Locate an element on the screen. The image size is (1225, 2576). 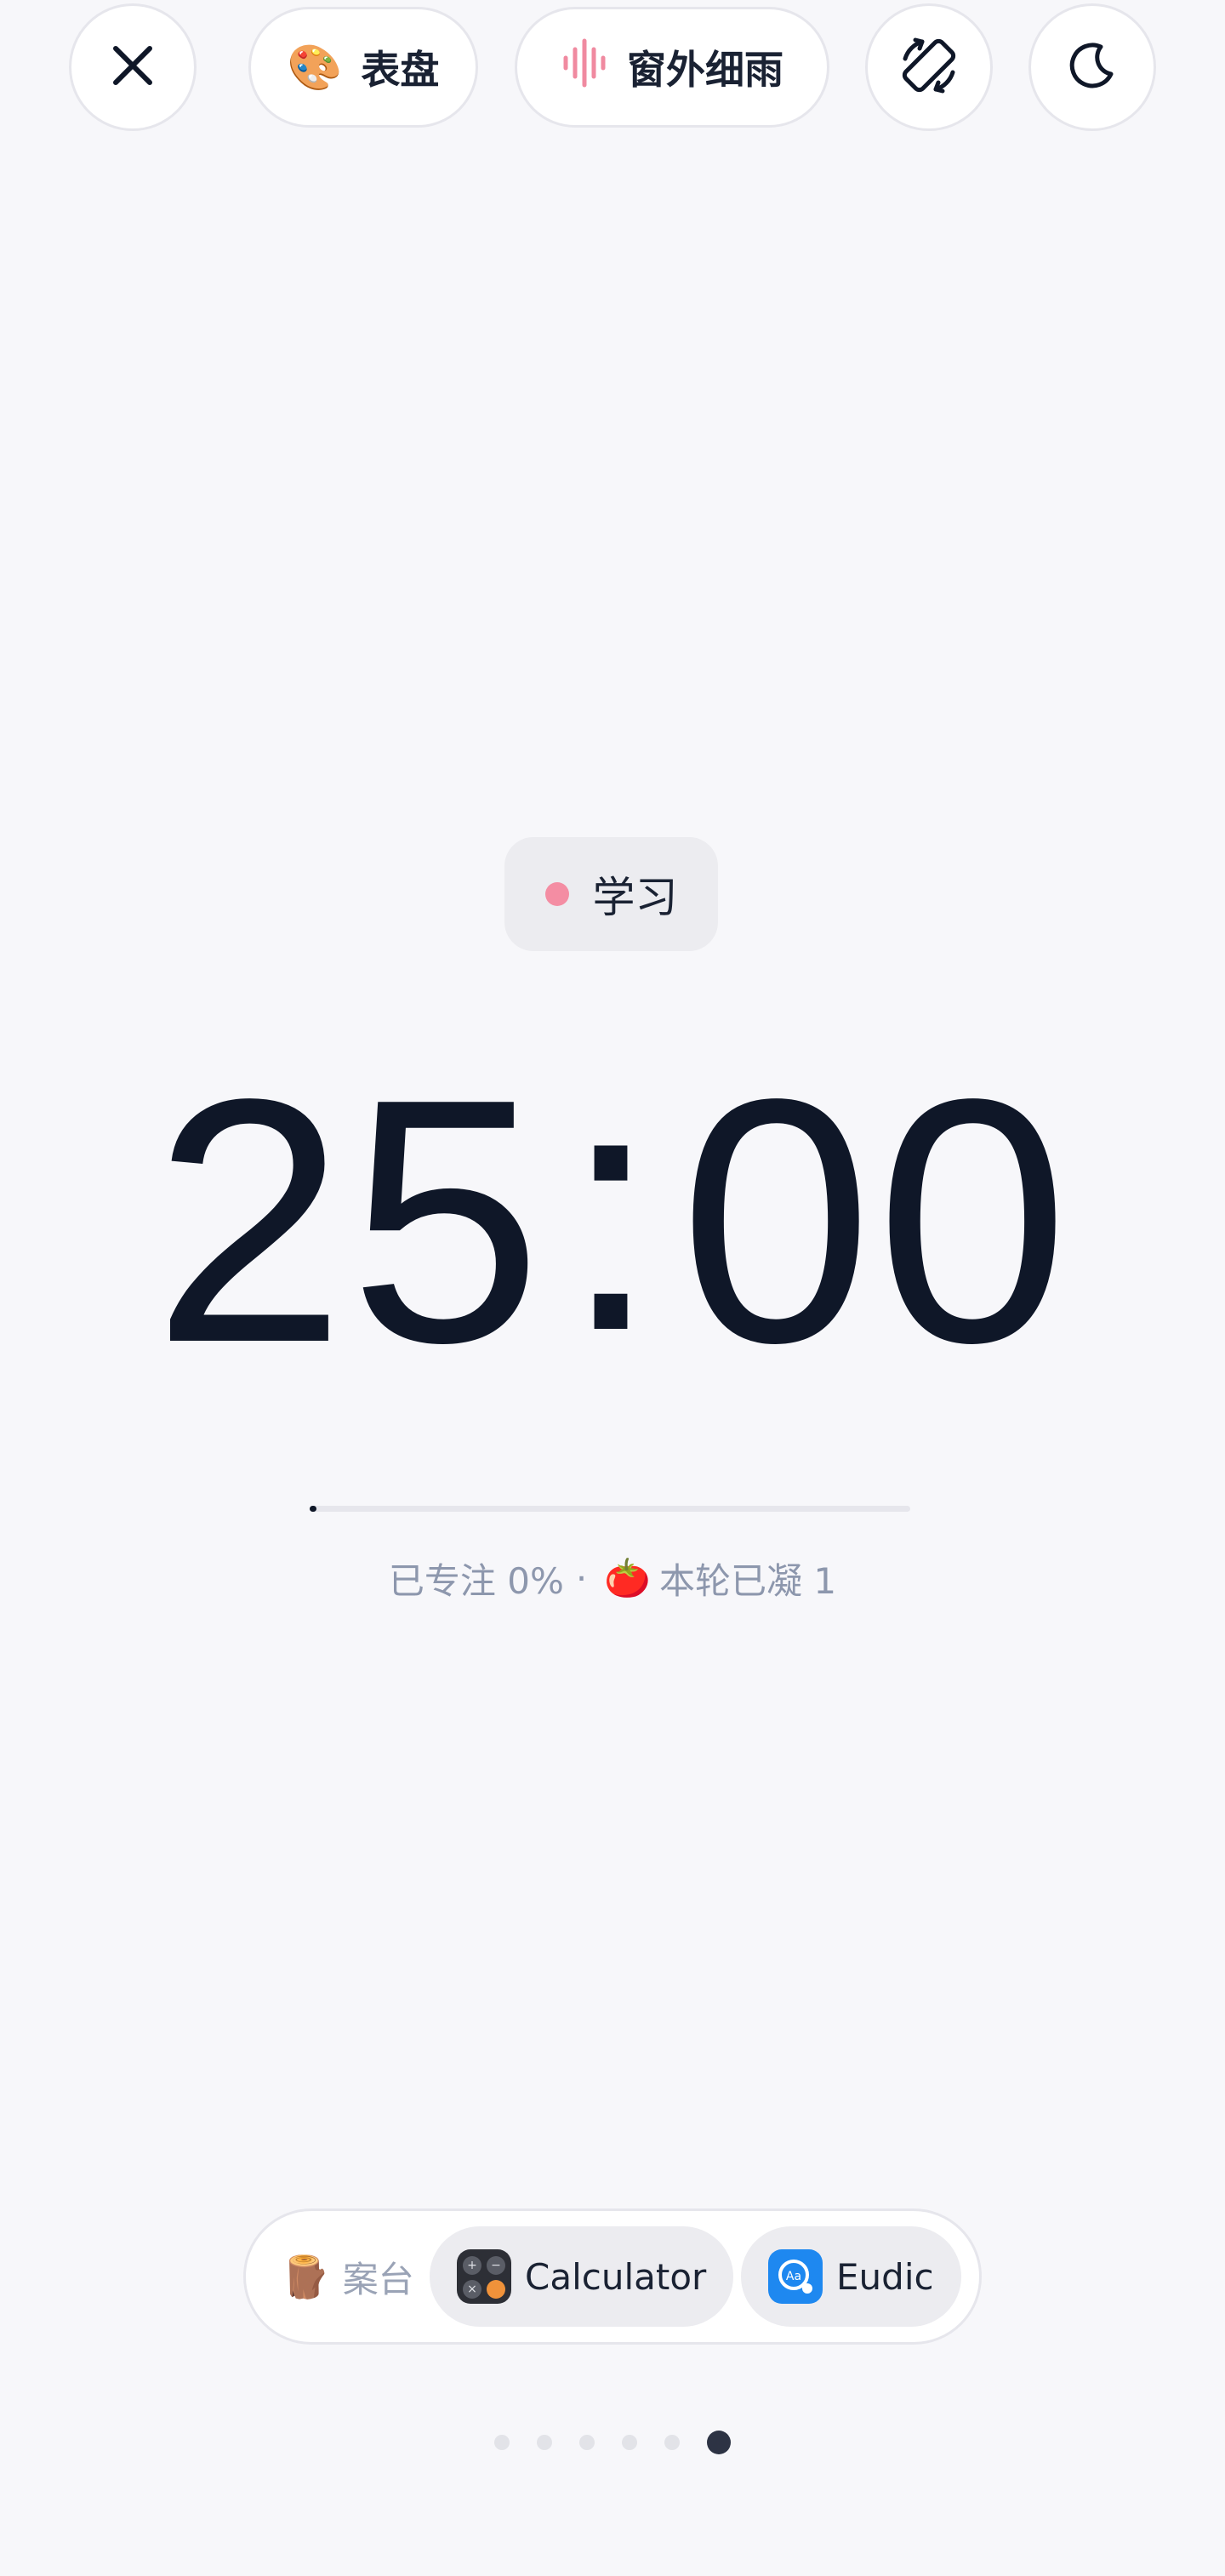
progress-bar is located at coordinates (610, 1509).